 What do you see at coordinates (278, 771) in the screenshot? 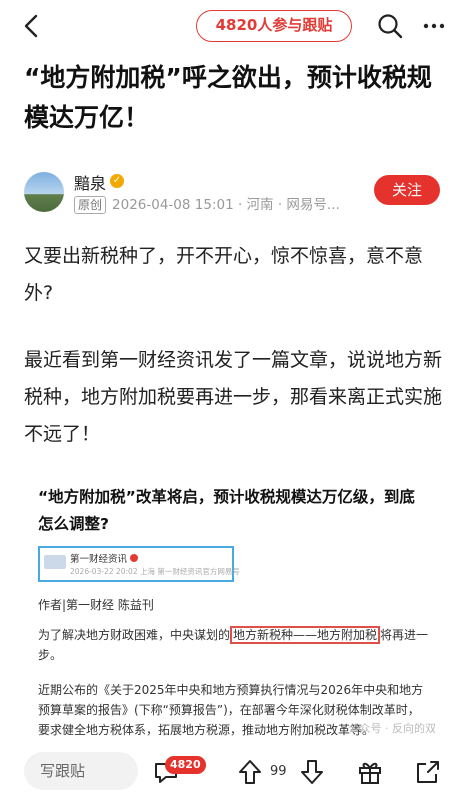
I see `like-count: 99` at bounding box center [278, 771].